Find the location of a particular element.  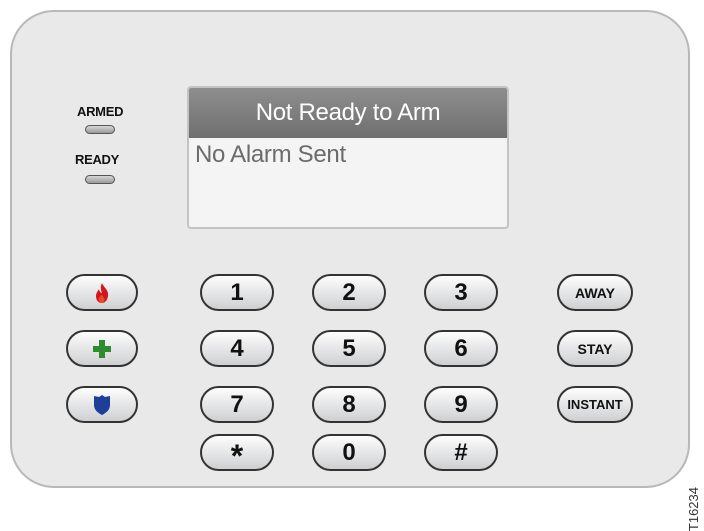

armed-label: ARMED is located at coordinates (100, 111).